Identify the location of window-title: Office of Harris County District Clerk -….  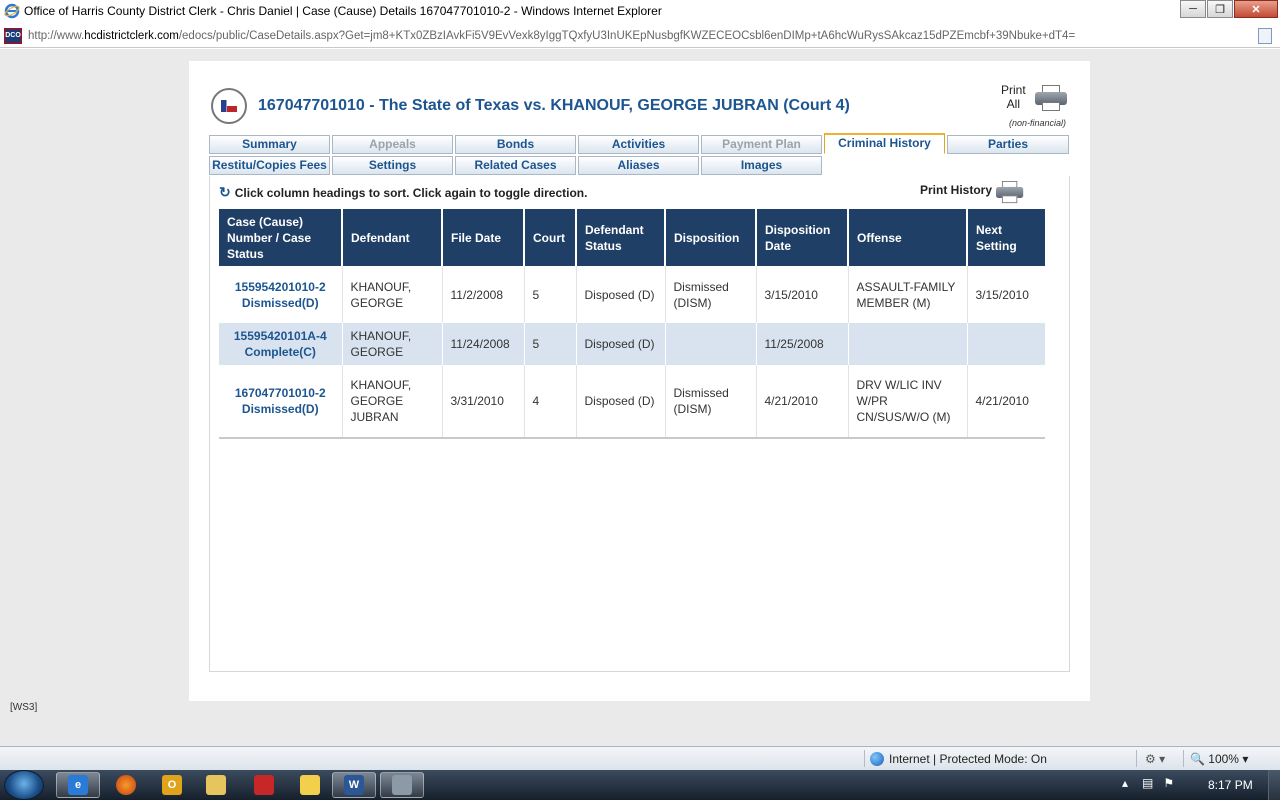
(343, 11).